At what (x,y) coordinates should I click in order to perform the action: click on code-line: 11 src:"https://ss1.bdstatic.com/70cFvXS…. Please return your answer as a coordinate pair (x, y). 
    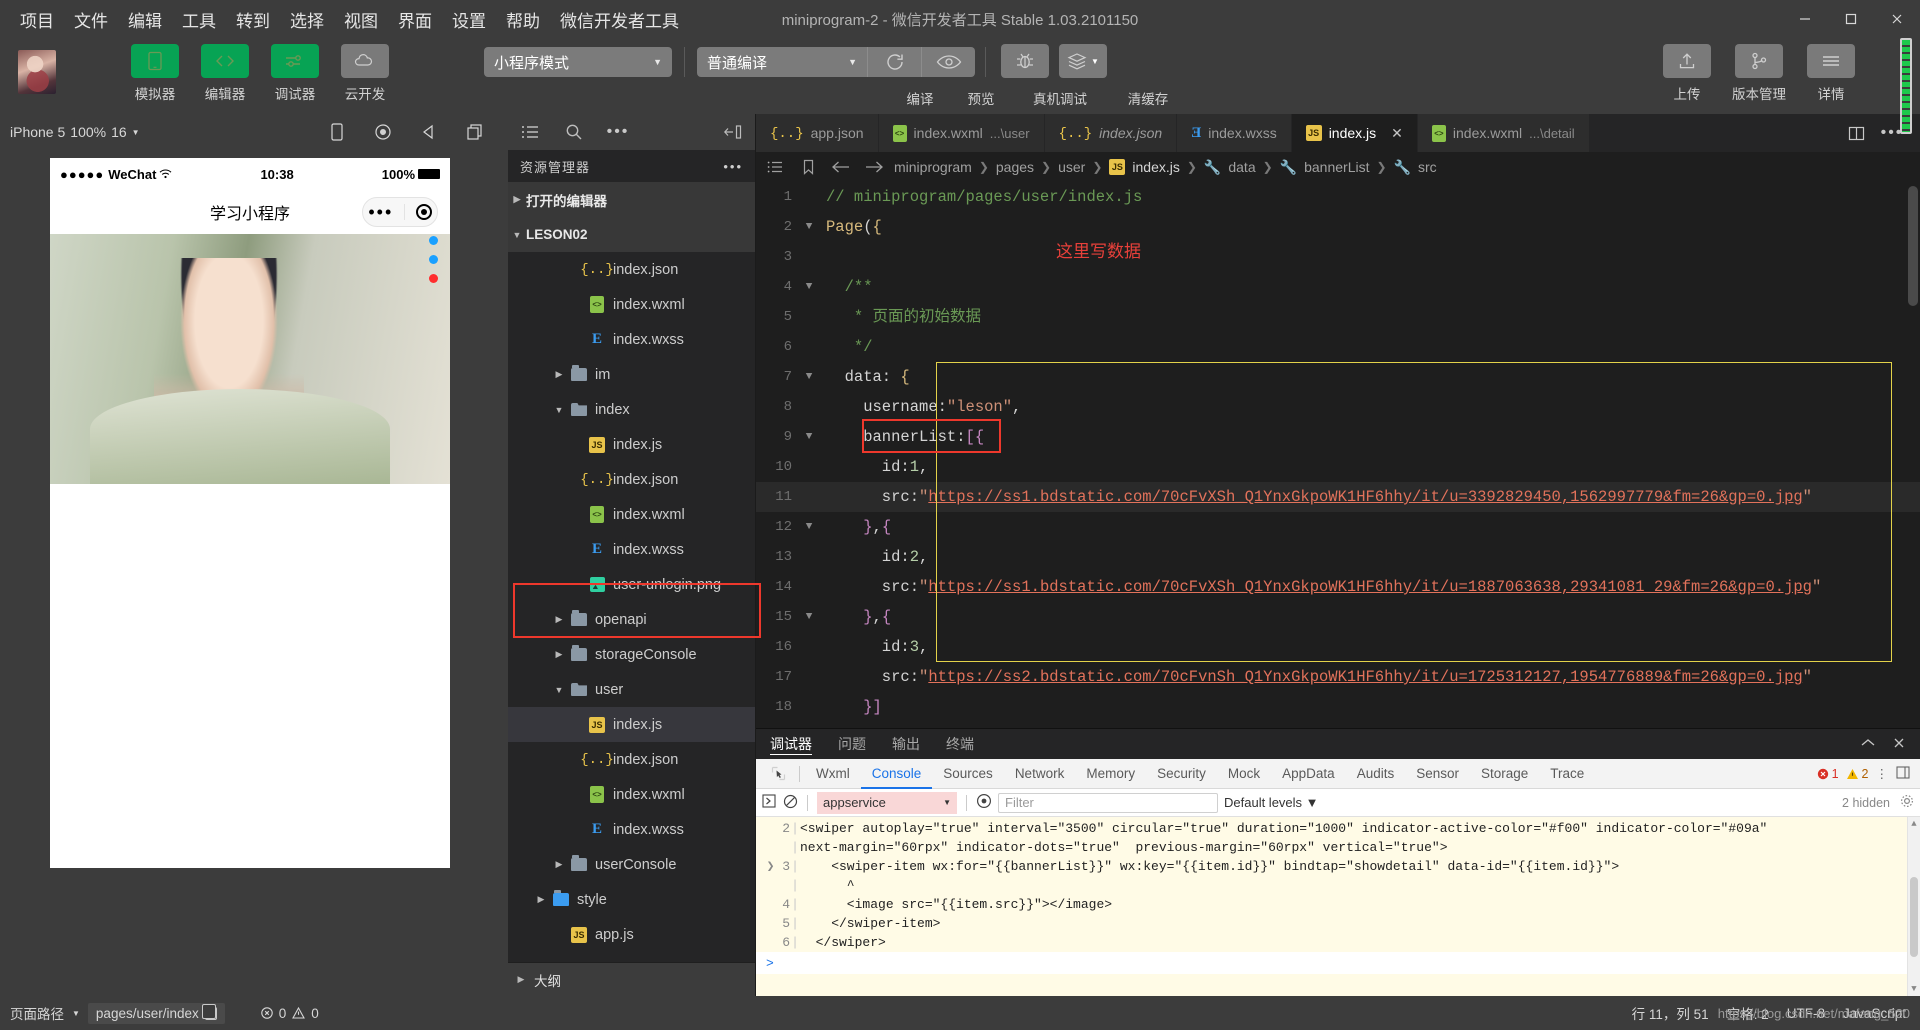
    Looking at the image, I should click on (1338, 497).